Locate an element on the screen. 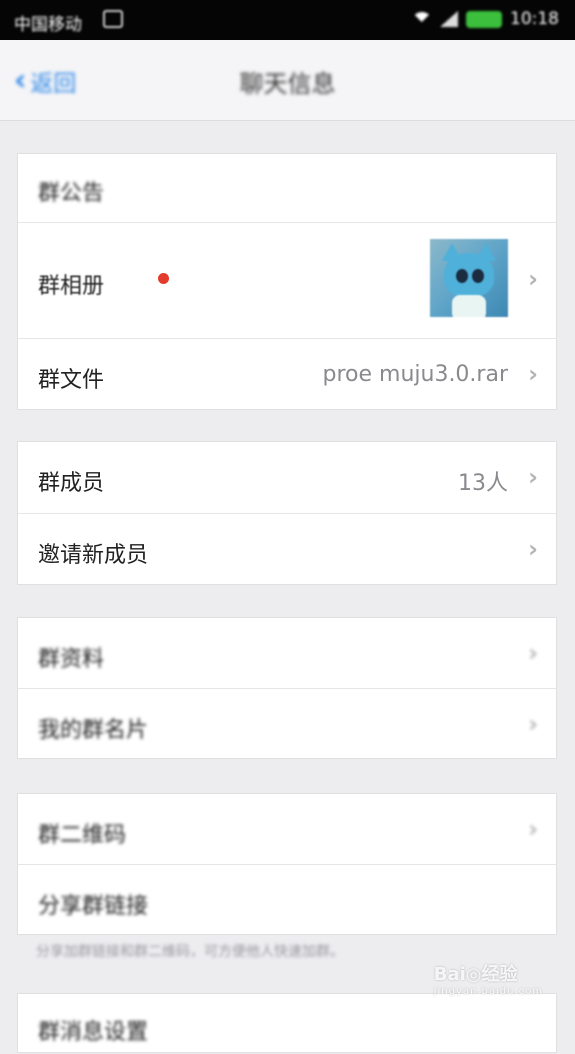  page-title: 聊天信息 is located at coordinates (287, 84).